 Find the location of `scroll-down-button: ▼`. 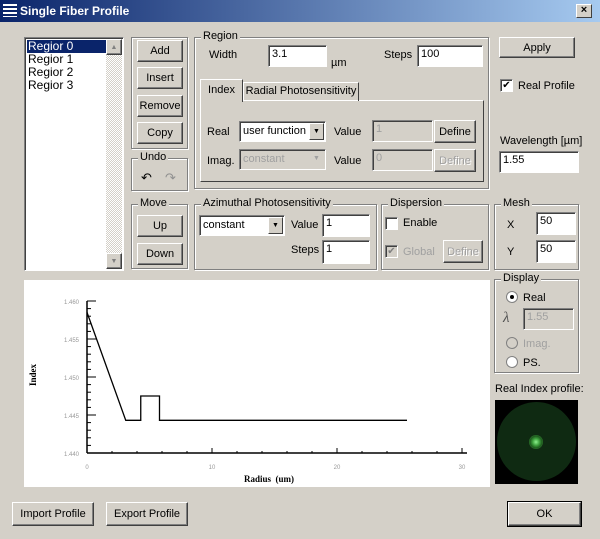

scroll-down-button: ▼ is located at coordinates (114, 261).